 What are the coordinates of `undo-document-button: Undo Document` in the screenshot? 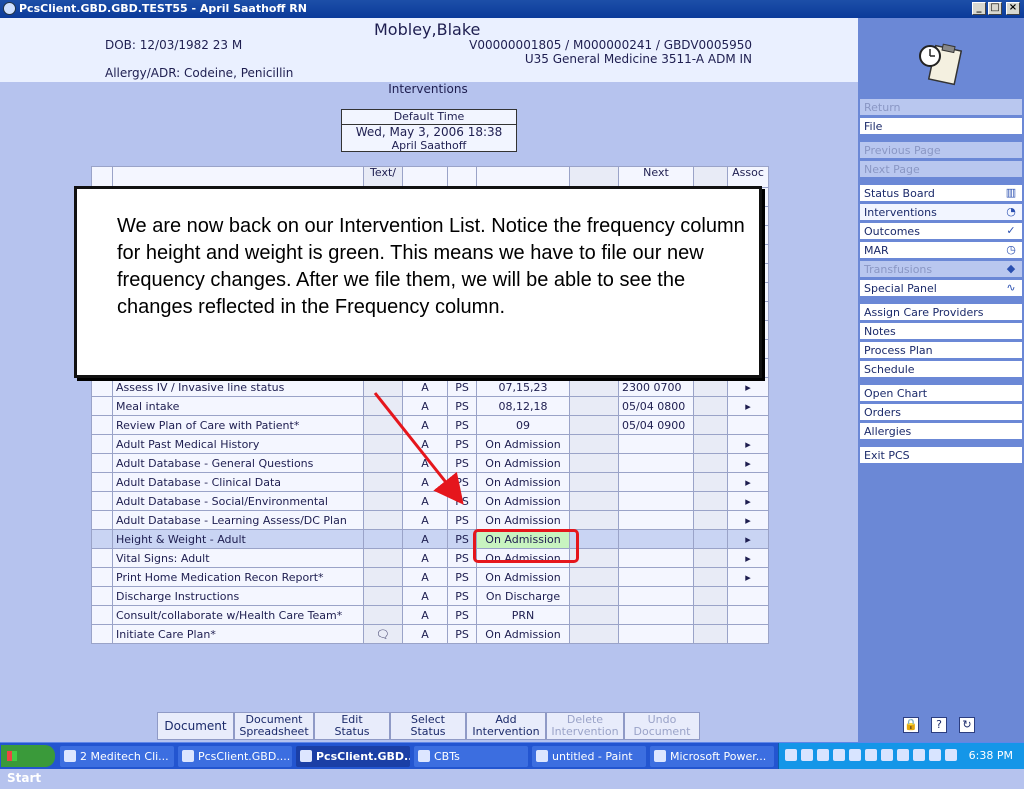 It's located at (662, 726).